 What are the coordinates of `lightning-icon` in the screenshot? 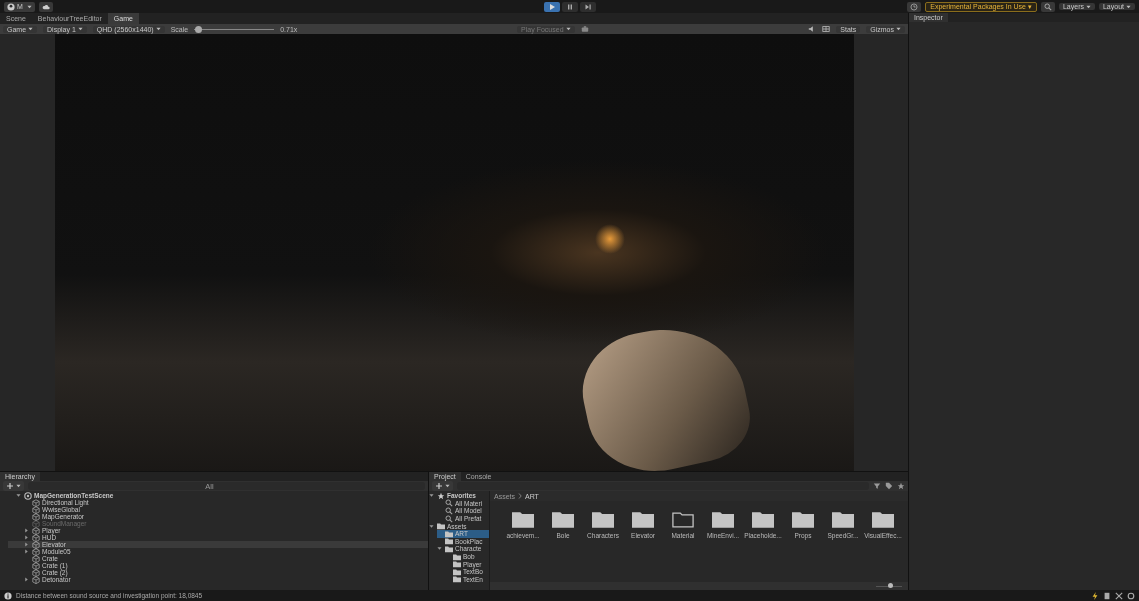 It's located at (1095, 595).